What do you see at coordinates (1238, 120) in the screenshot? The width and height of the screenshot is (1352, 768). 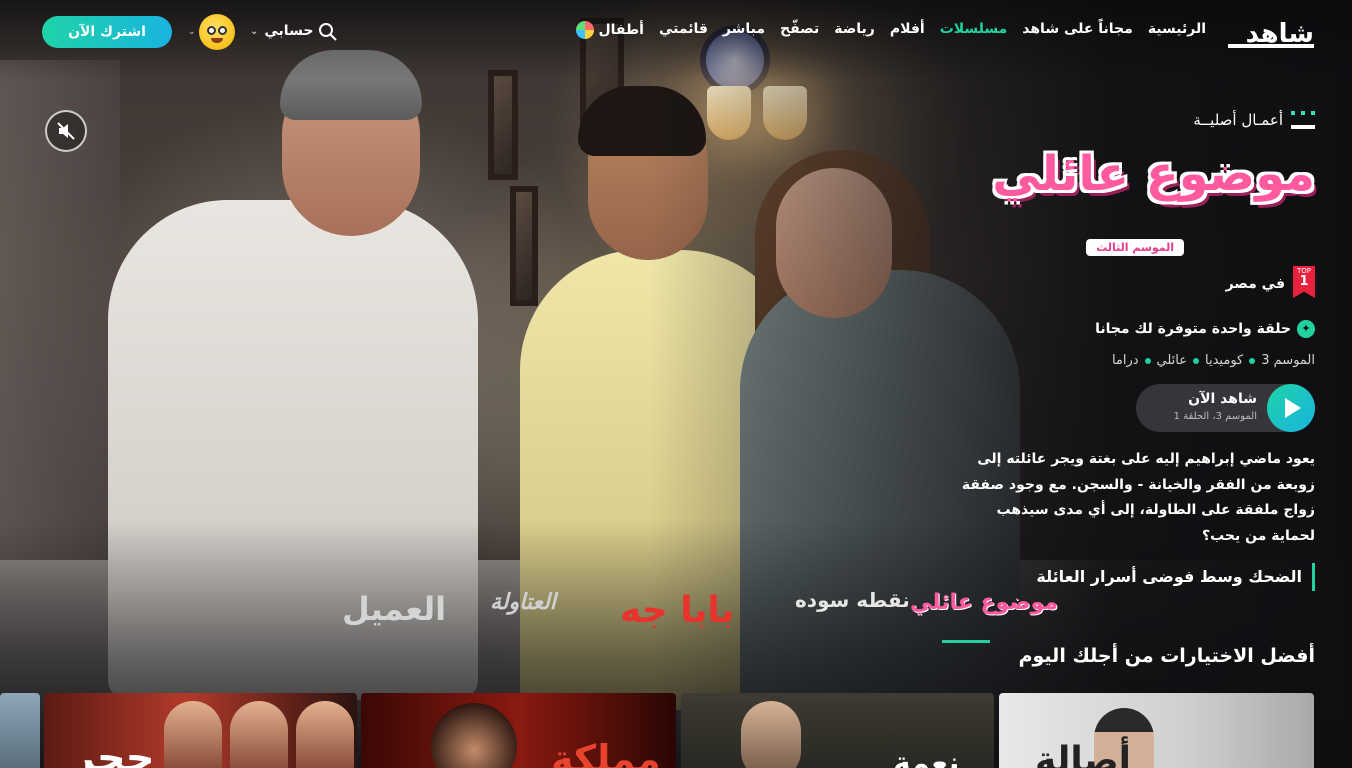 I see `originals-text: أعمـال أصليــة` at bounding box center [1238, 120].